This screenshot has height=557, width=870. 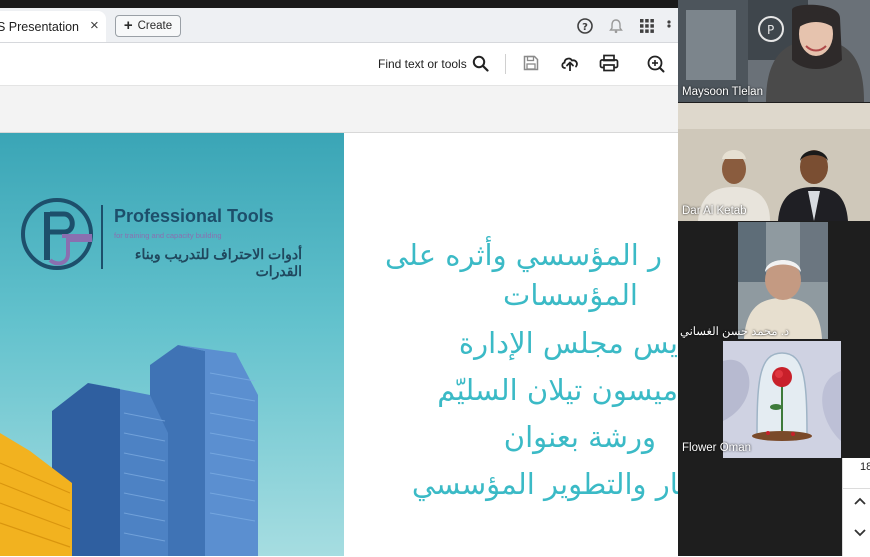 What do you see at coordinates (860, 501) in the screenshot?
I see `chevron-up-icon` at bounding box center [860, 501].